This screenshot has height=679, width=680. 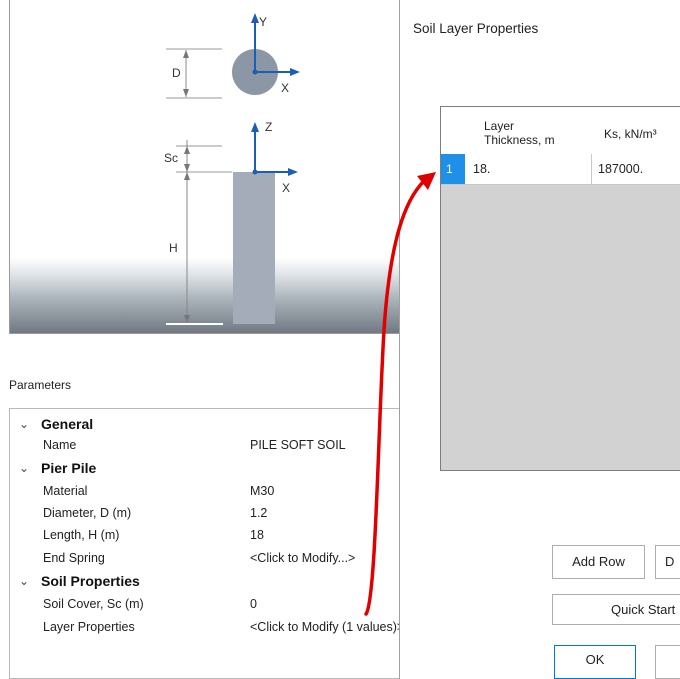 I want to click on delete-row-button: D, so click(x=667, y=562).